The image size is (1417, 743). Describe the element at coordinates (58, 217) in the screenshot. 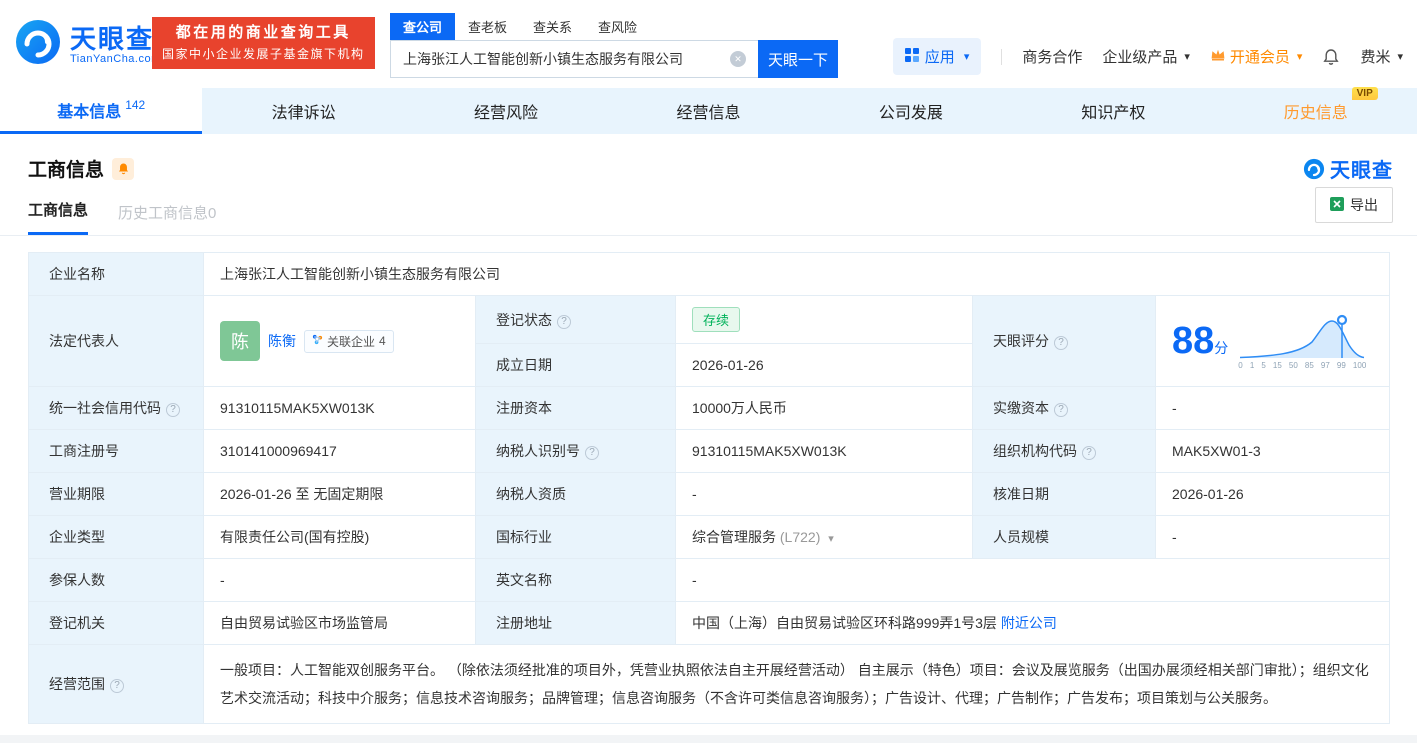

I see `subtab-business-info: 工商信息` at that location.